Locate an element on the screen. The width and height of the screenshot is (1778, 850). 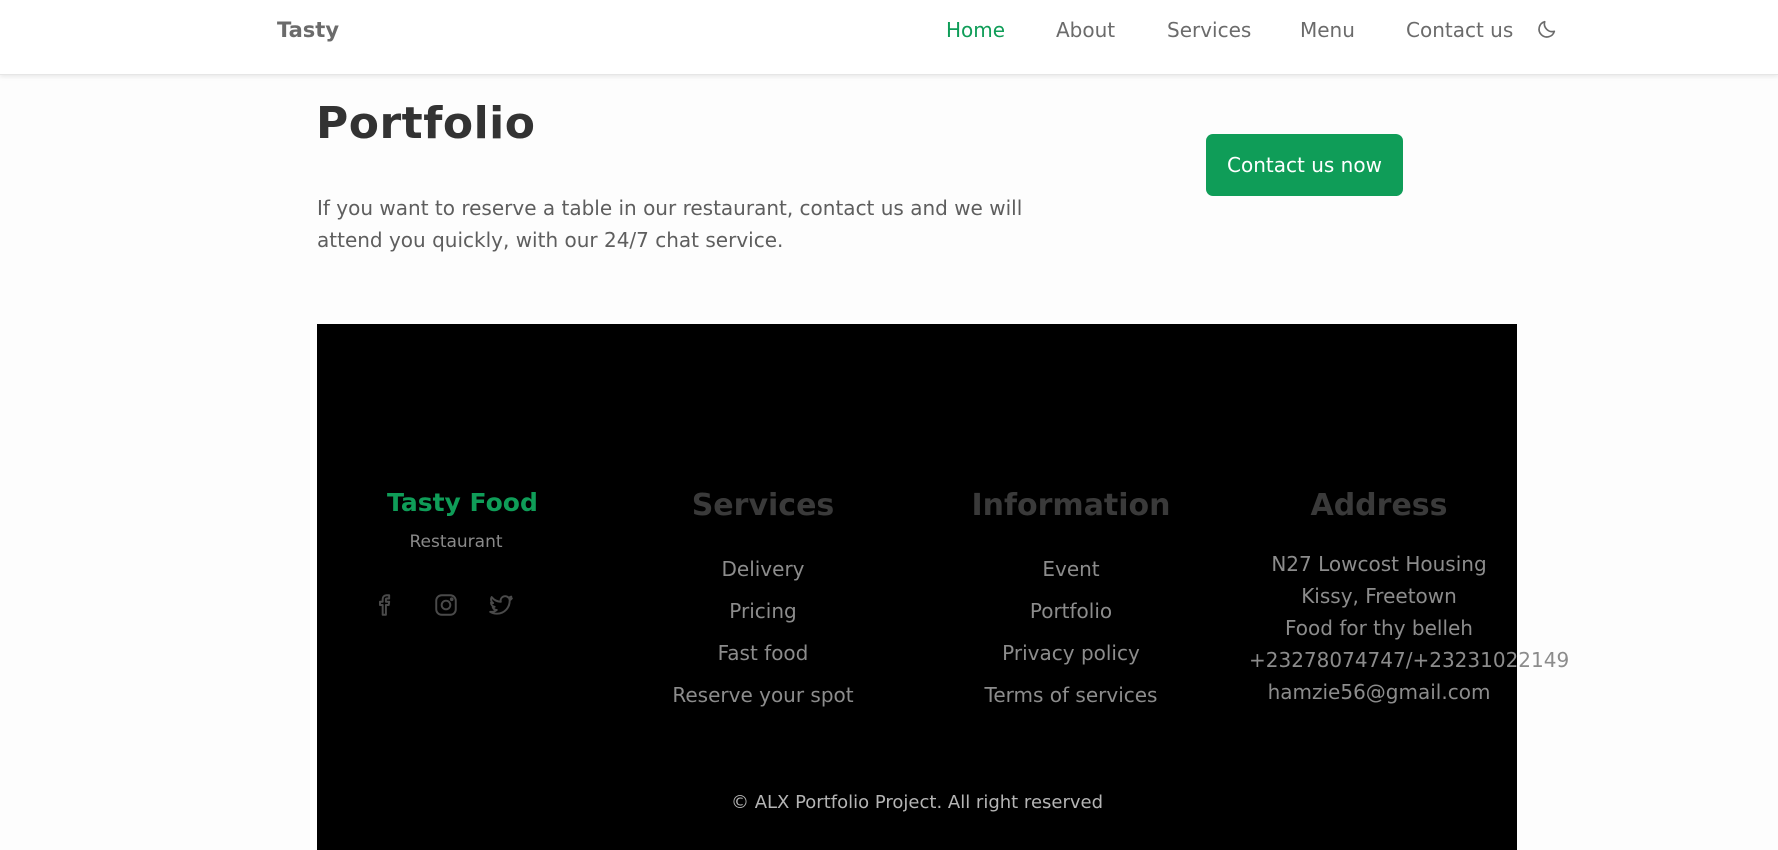
footer-address-heading: Address is located at coordinates (1379, 505).